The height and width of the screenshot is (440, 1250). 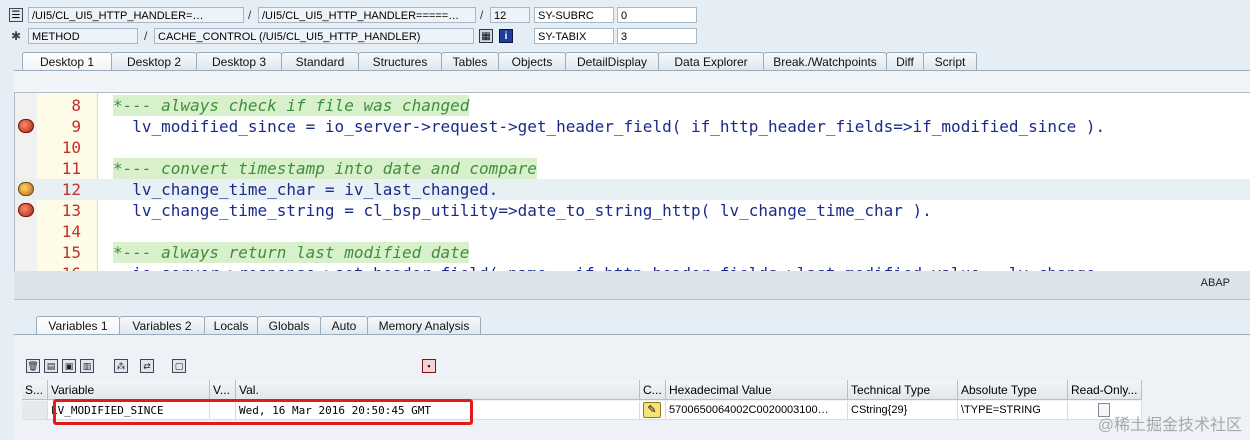 What do you see at coordinates (632, 81) in the screenshot?
I see `desktop-panel` at bounding box center [632, 81].